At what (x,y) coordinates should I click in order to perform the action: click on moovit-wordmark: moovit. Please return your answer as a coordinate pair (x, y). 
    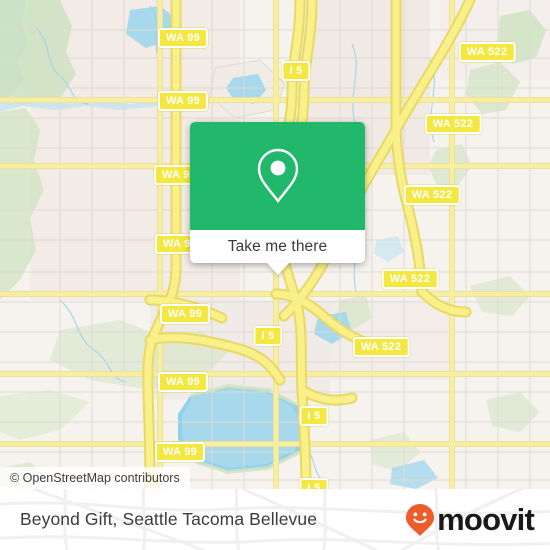
    Looking at the image, I should click on (486, 519).